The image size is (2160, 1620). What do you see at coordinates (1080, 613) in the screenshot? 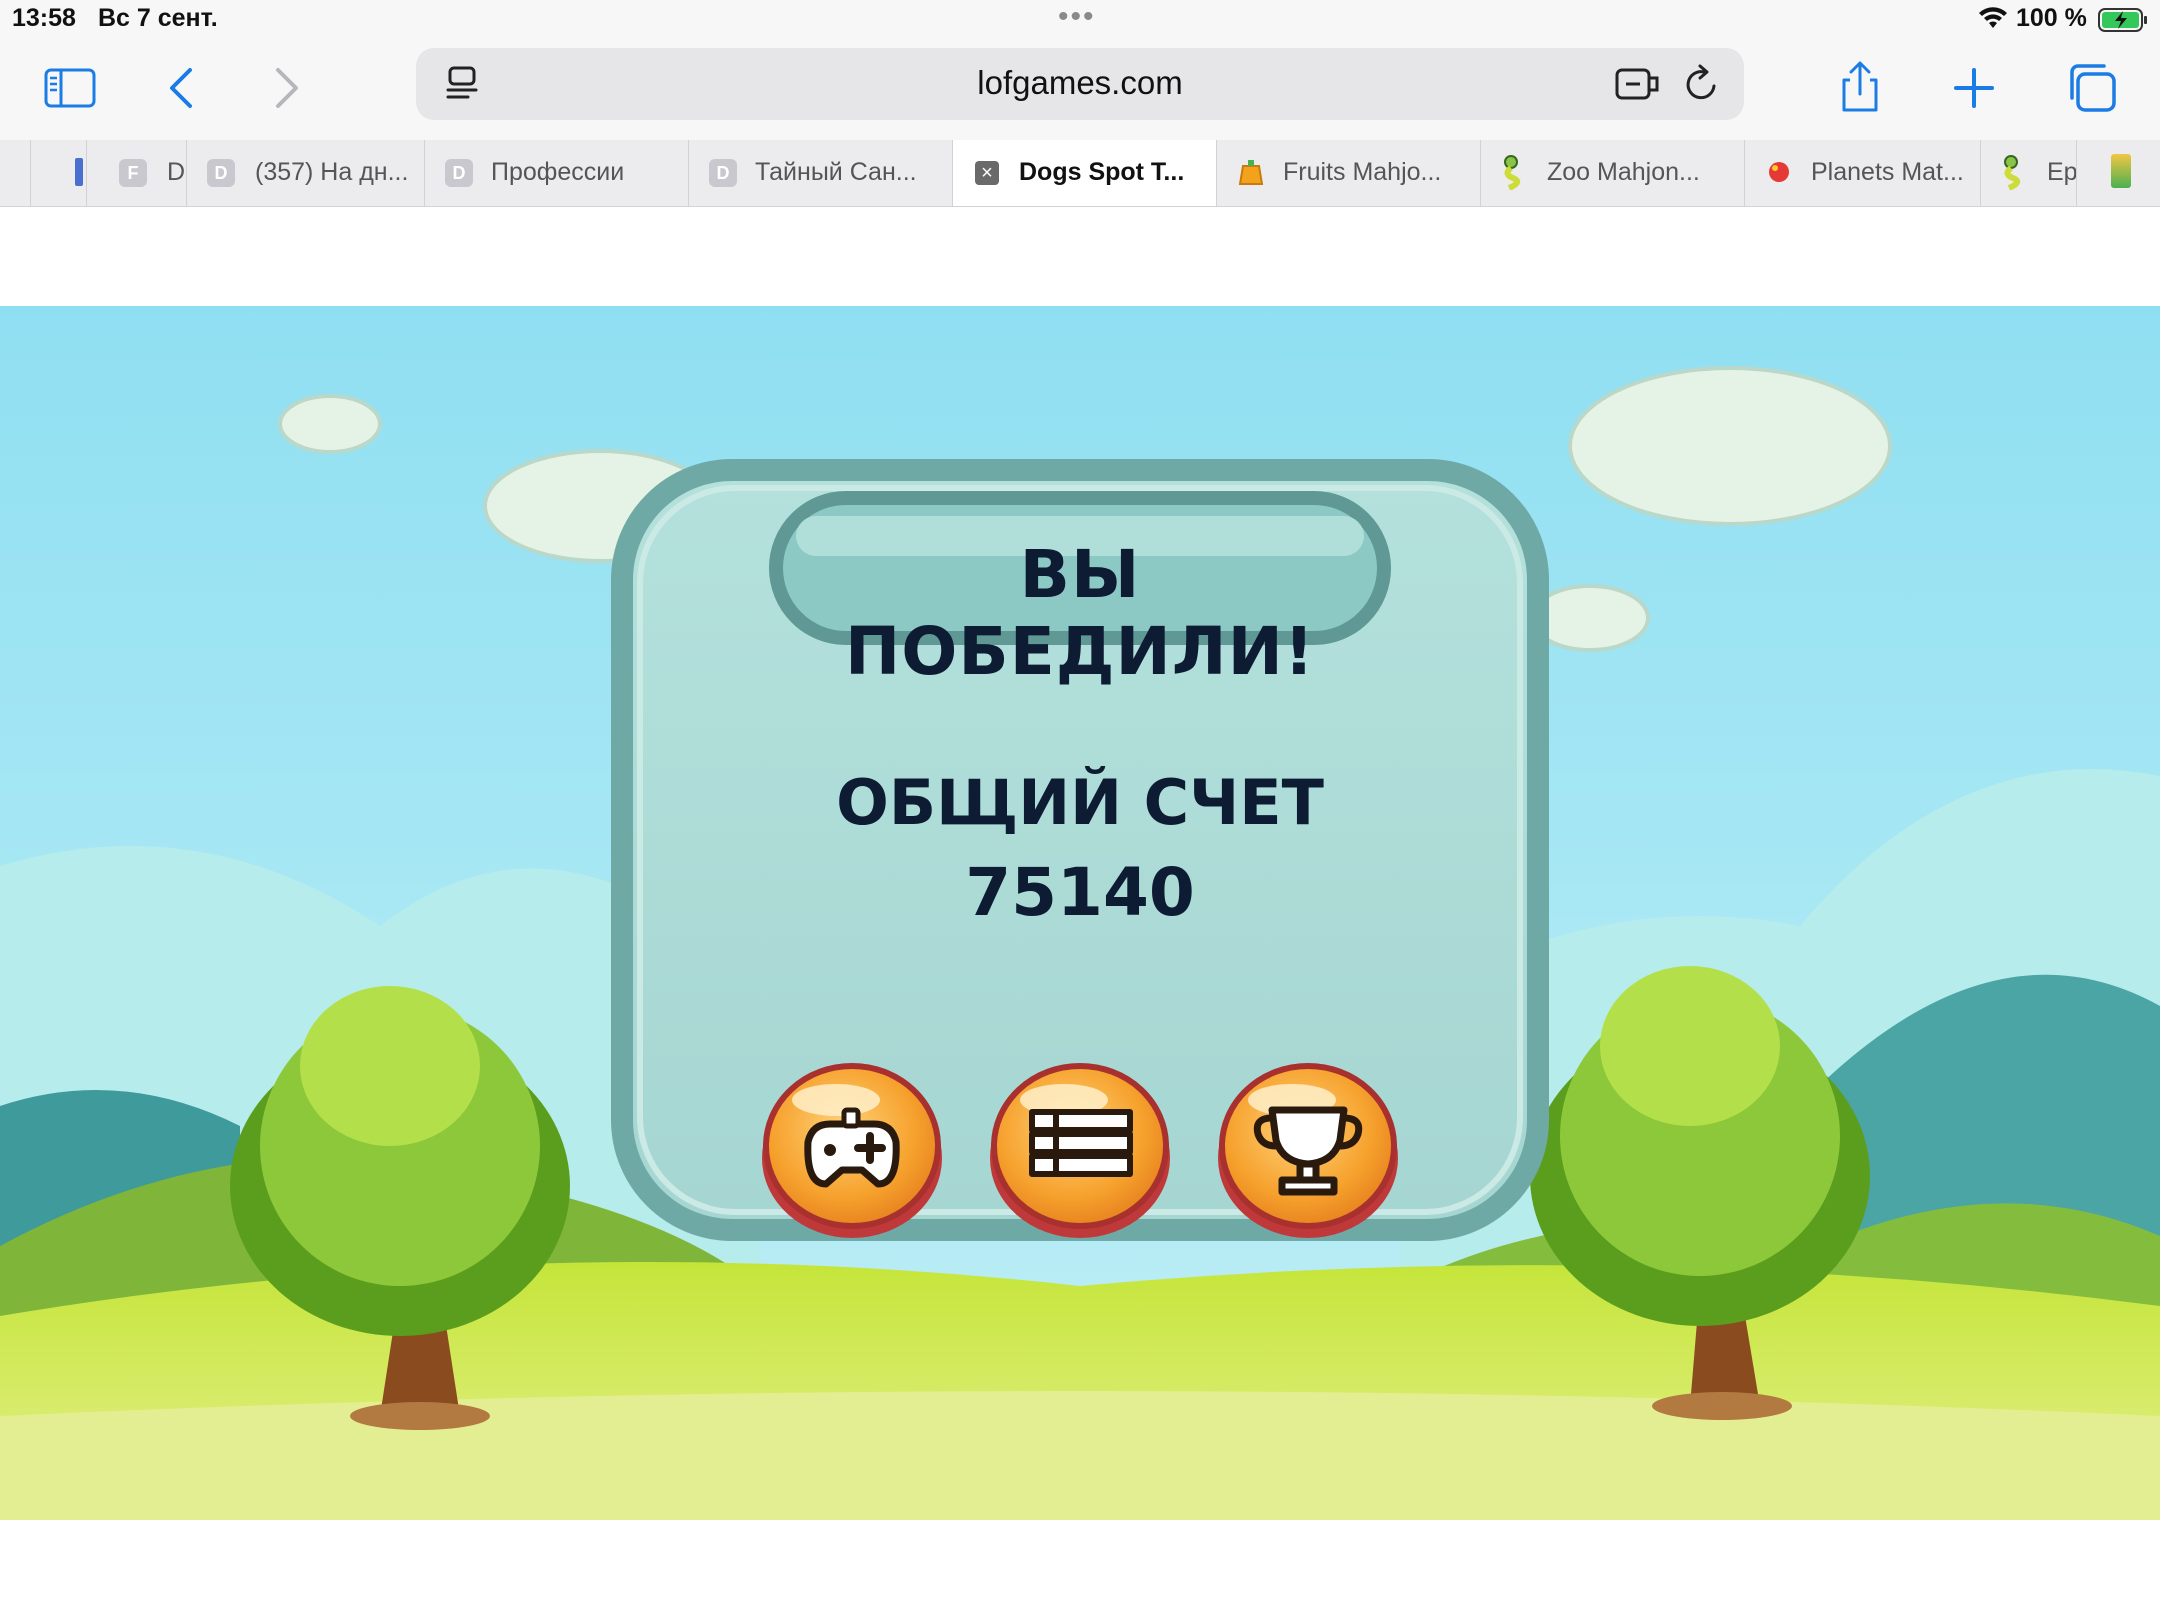
I see `win-title: ВЫ ПОБЕДИЛИ!` at bounding box center [1080, 613].